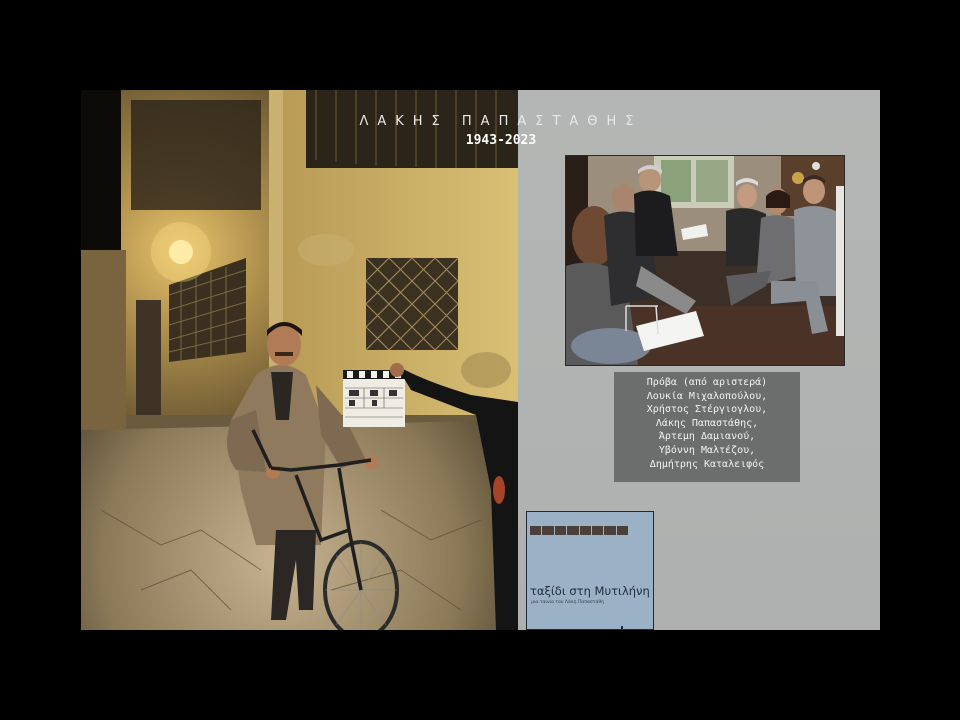  What do you see at coordinates (590, 591) in the screenshot?
I see `poster-title: ταξίδι στη Μυτιλήνη` at bounding box center [590, 591].